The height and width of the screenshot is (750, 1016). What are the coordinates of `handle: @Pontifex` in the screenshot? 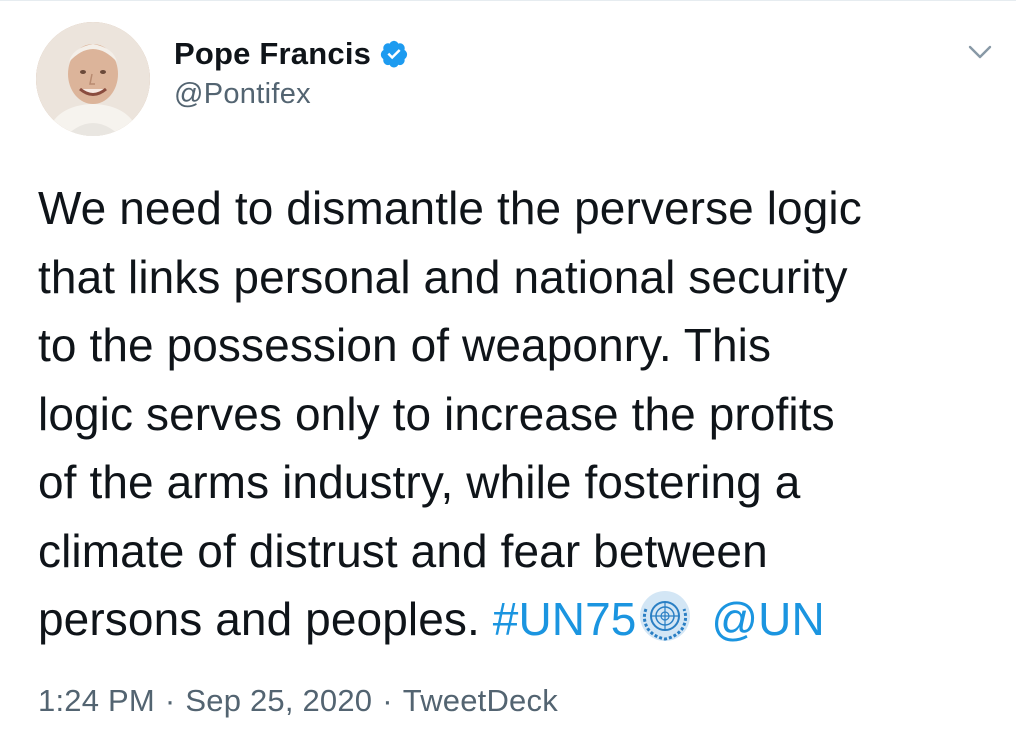 It's located at (291, 94).